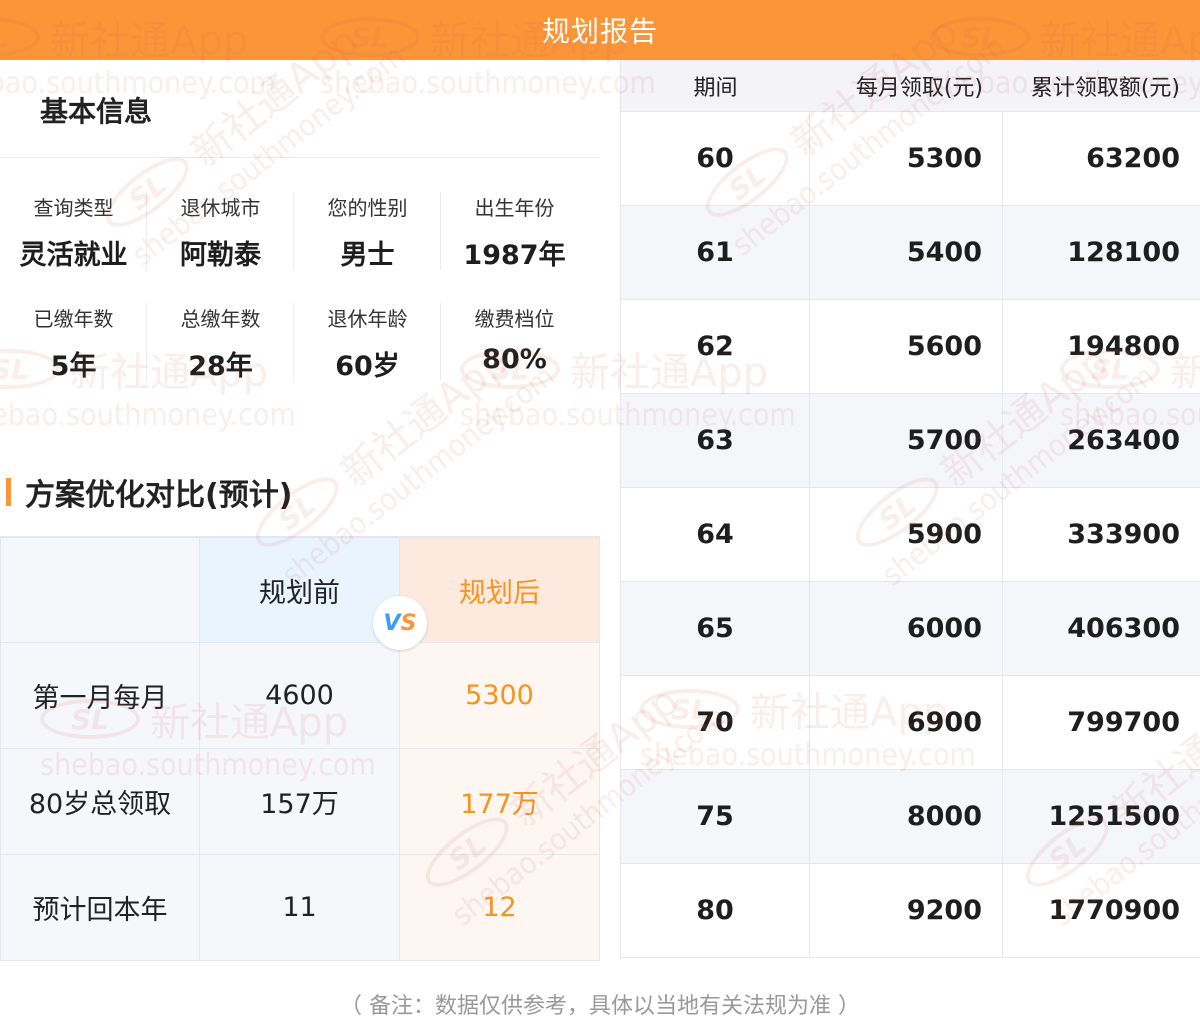 The image size is (1200, 1019). What do you see at coordinates (514, 359) in the screenshot?
I see `info-value: 80%` at bounding box center [514, 359].